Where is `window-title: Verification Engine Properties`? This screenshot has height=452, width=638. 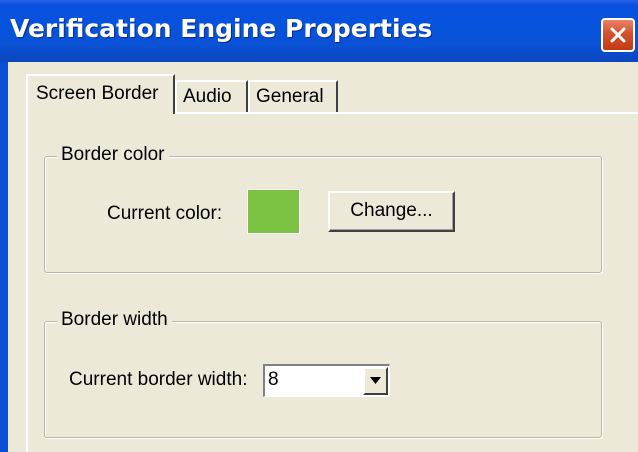 window-title: Verification Engine Properties is located at coordinates (221, 28).